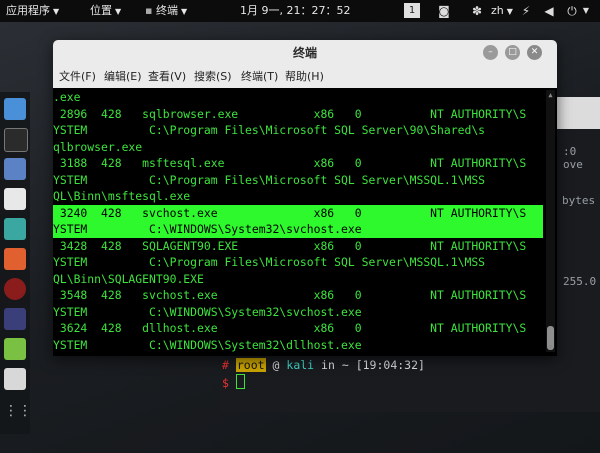  I want to click on prompt-input-line: $, so click(233, 382).